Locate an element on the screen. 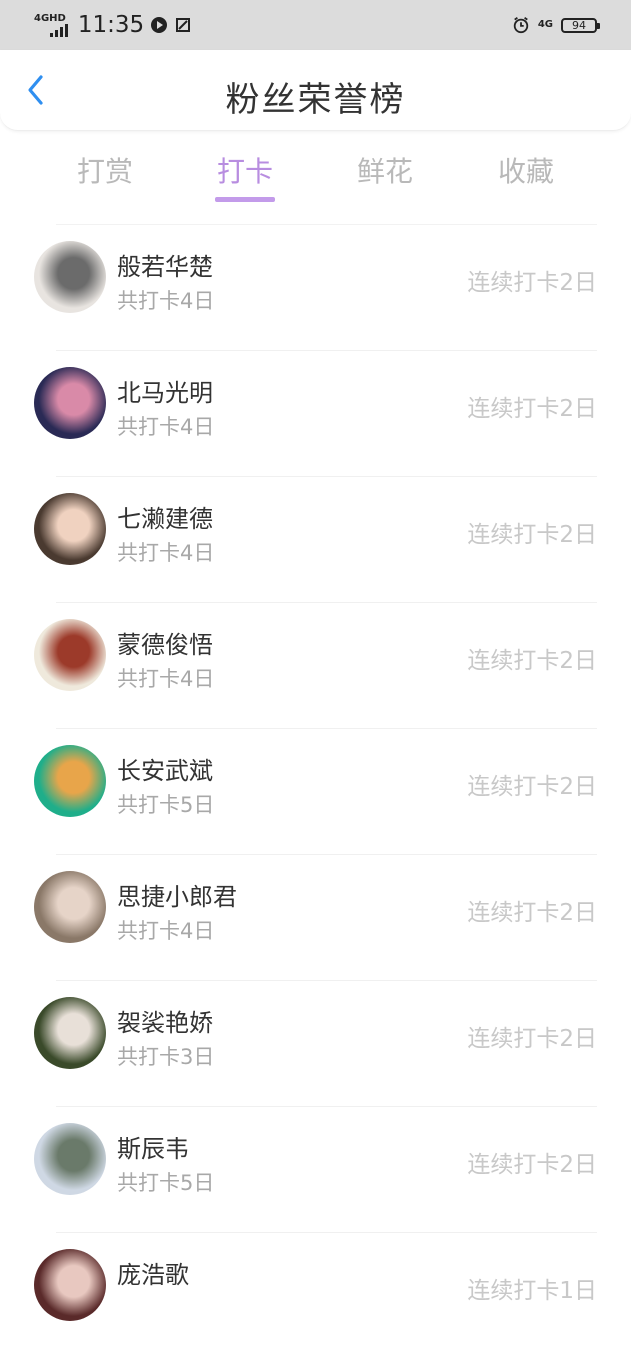 This screenshot has width=631, height=1358. status-right: 4G 94 is located at coordinates (556, 25).